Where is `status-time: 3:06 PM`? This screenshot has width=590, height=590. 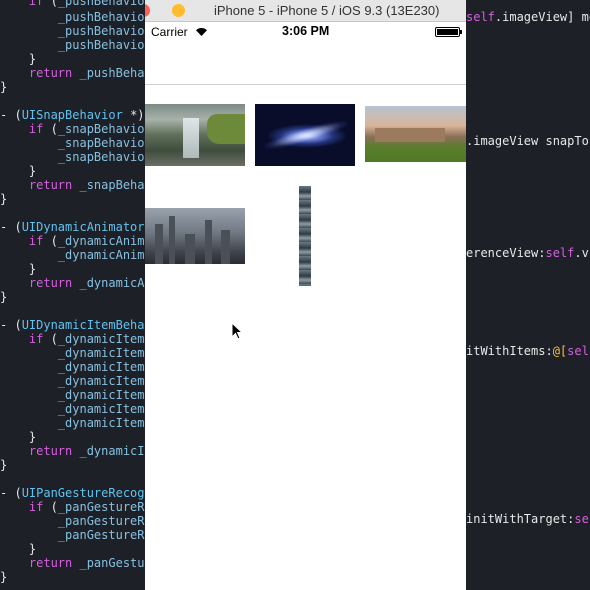 status-time: 3:06 PM is located at coordinates (306, 31).